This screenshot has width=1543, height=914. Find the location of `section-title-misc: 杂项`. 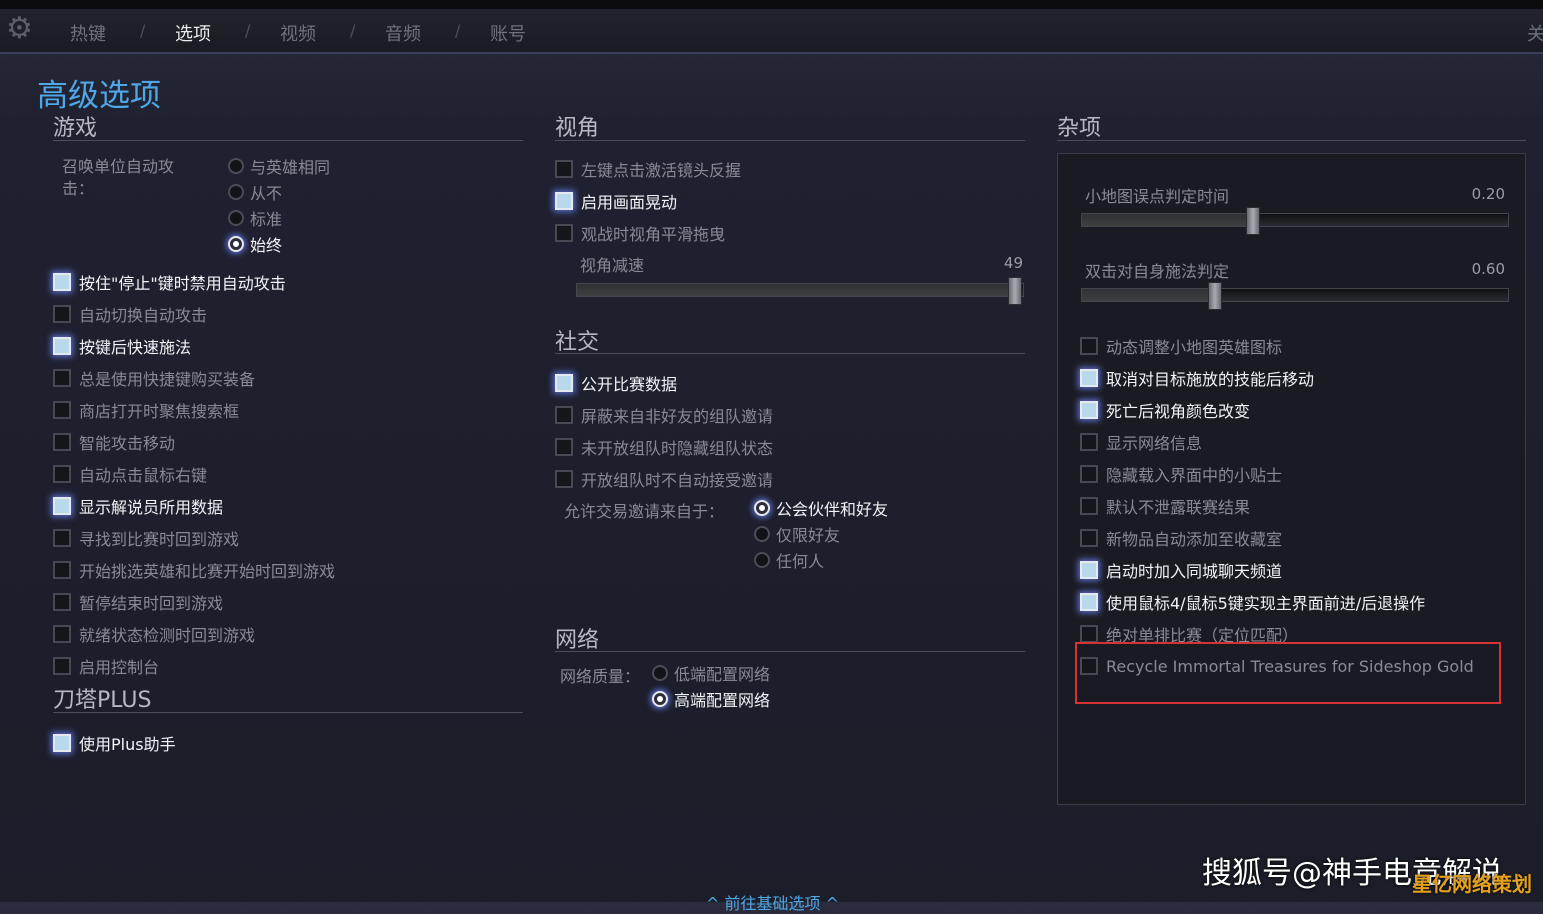

section-title-misc: 杂项 is located at coordinates (1079, 128).